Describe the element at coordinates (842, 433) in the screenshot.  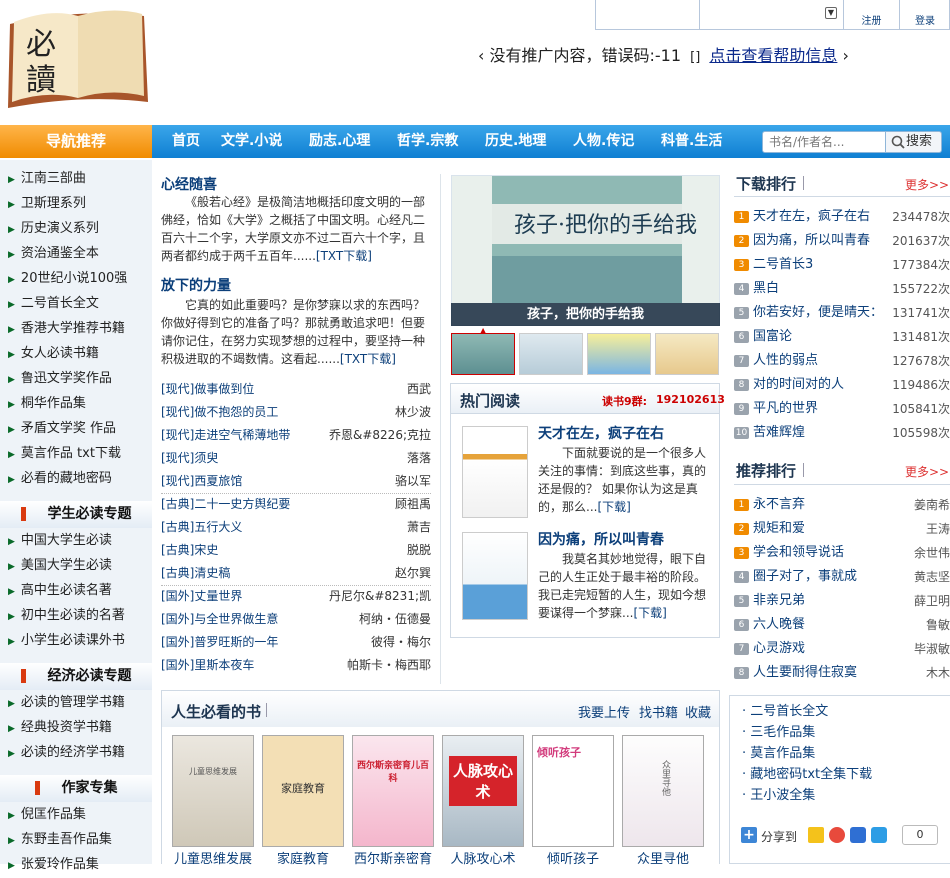
I see `rank-row: 10 苦难辉煌 105598次` at that location.